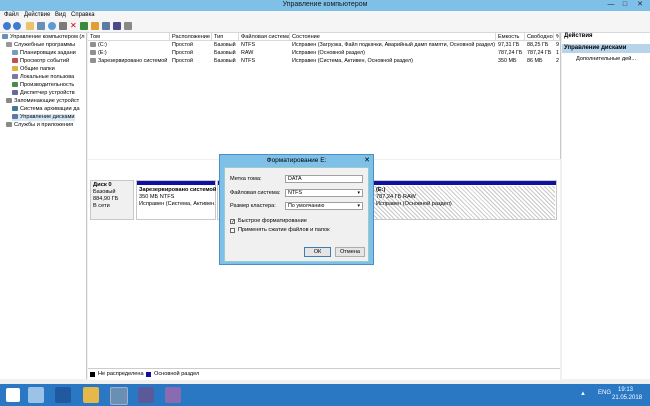 This screenshot has height=406, width=650. What do you see at coordinates (350, 252) in the screenshot?
I see `cancel-button: Отмена` at bounding box center [350, 252].